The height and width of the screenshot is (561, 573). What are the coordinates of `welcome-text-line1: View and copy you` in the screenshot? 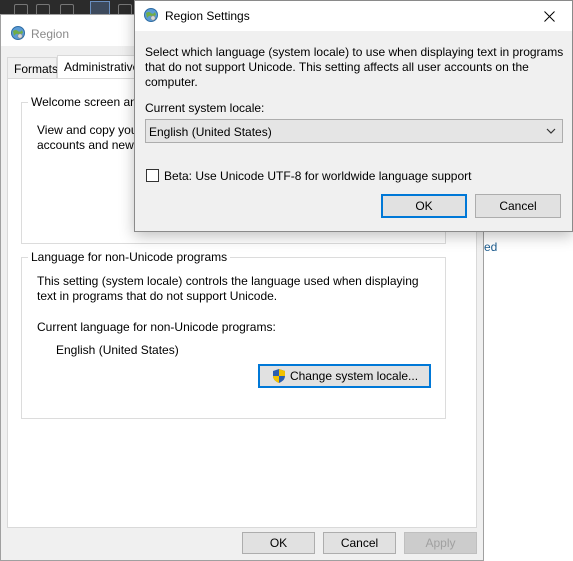 It's located at (87, 130).